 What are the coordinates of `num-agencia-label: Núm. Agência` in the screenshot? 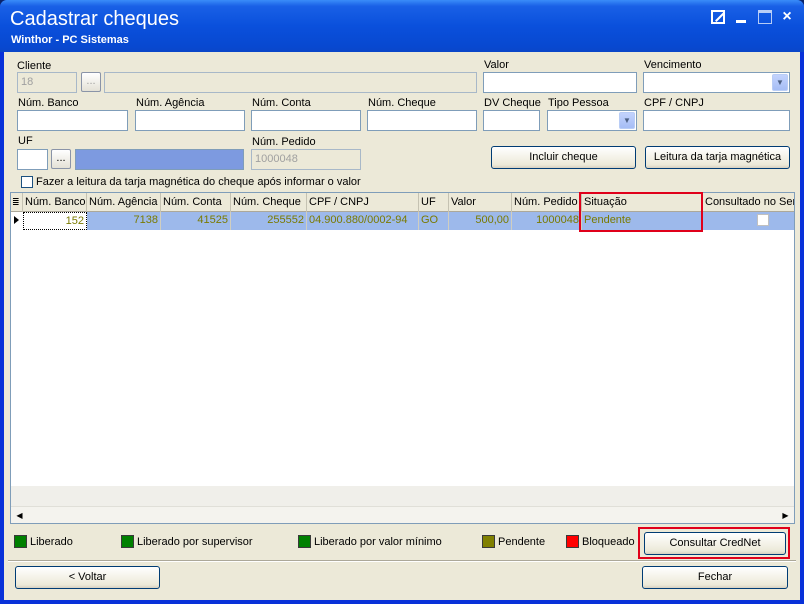 It's located at (170, 103).